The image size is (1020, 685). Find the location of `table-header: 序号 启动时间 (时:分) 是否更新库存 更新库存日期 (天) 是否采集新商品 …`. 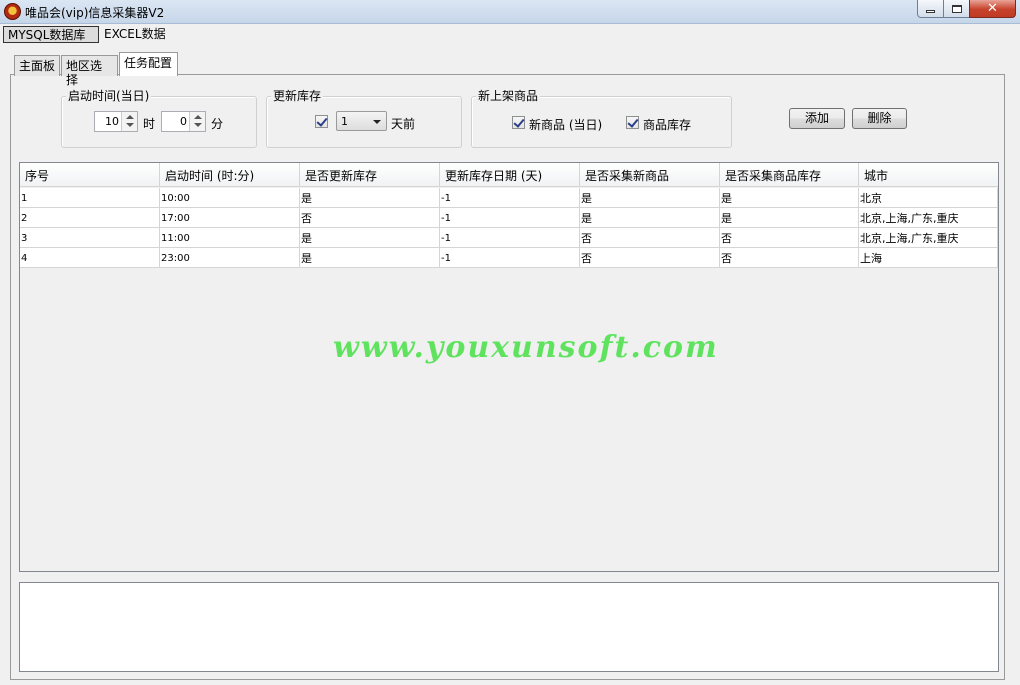

table-header: 序号 启动时间 (时:分) 是否更新库存 更新库存日期 (天) 是否采集新商品 … is located at coordinates (509, 175).